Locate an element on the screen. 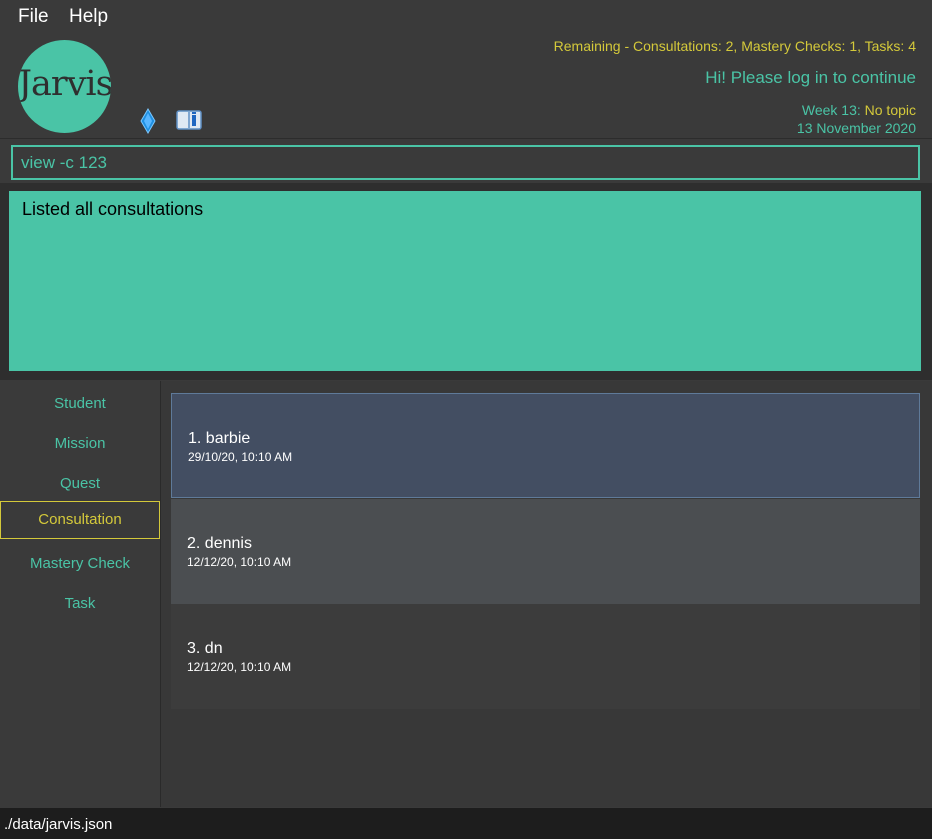  week-topic: No topic is located at coordinates (890, 110).